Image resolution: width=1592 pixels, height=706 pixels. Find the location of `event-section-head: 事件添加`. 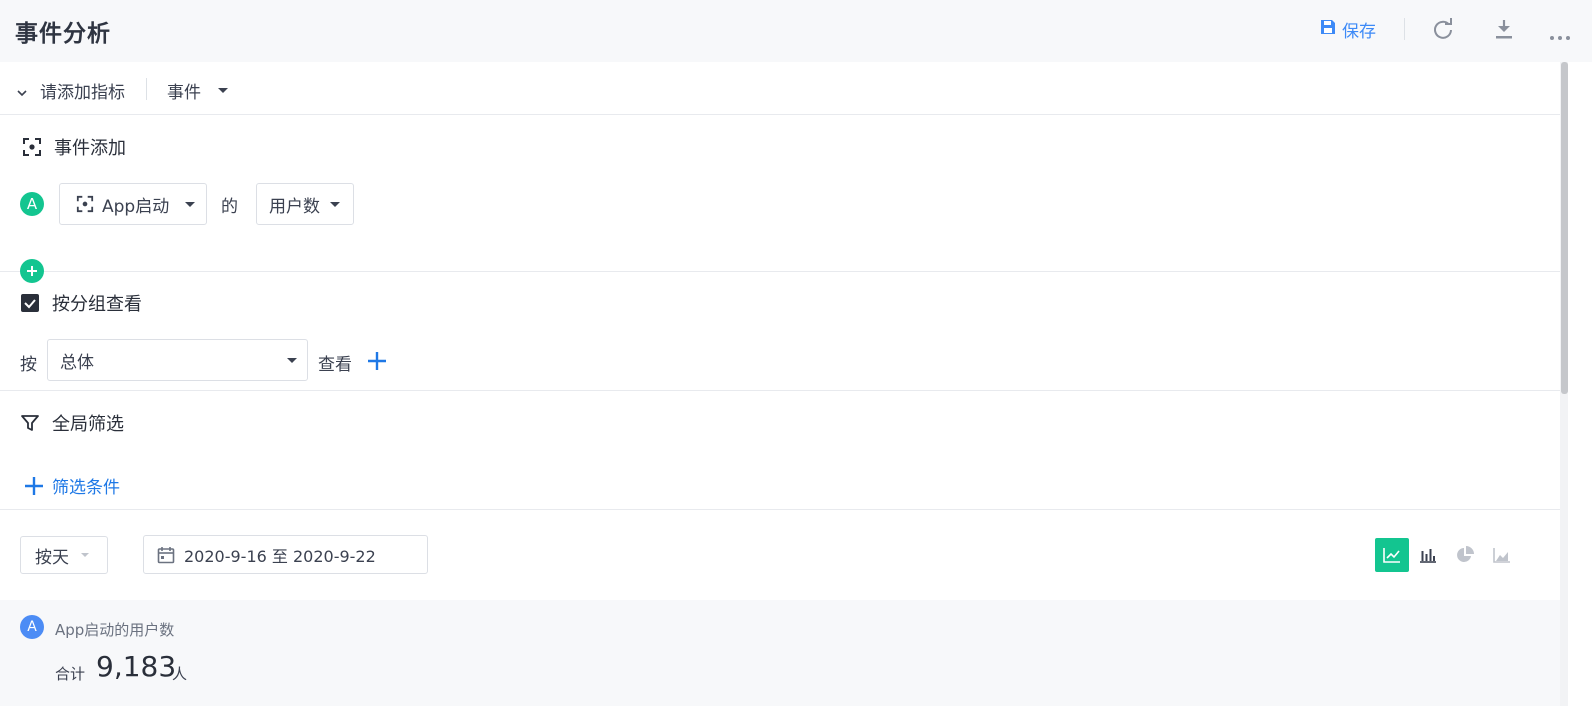

event-section-head: 事件添加 is located at coordinates (74, 147).